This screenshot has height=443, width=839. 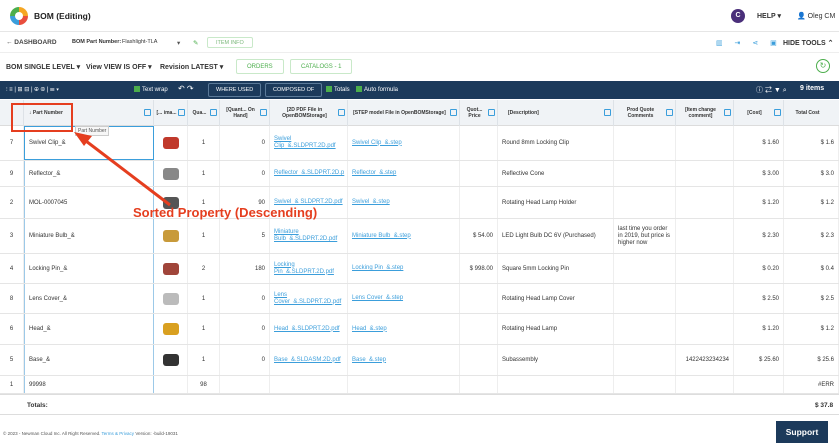 What do you see at coordinates (808, 43) in the screenshot?
I see `hide-tools-button: HIDE TOOLS ⌃` at bounding box center [808, 43].